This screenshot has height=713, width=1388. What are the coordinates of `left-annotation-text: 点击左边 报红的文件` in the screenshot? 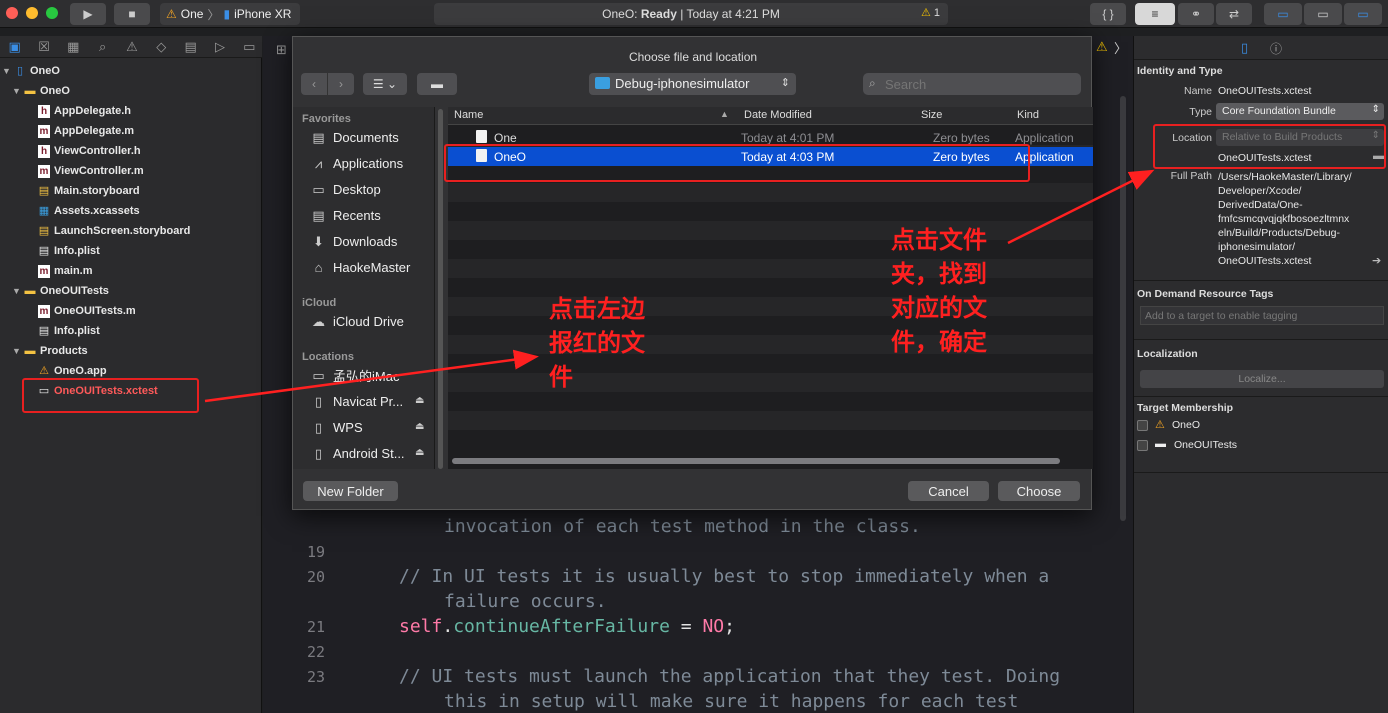 It's located at (597, 343).